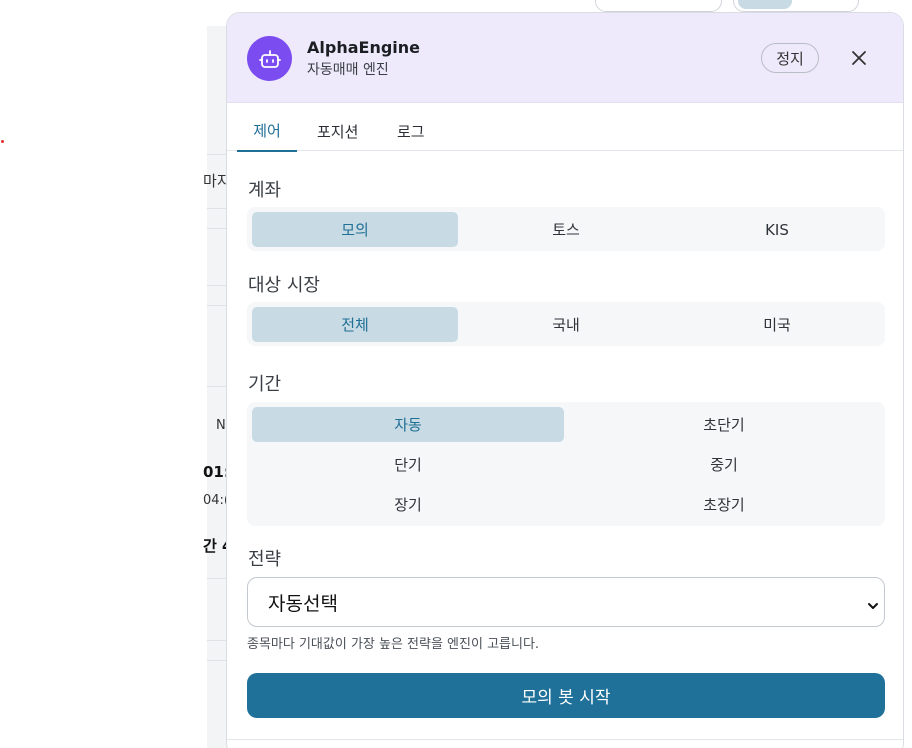  Describe the element at coordinates (777, 324) in the screenshot. I see `market-option-us: 미국` at that location.